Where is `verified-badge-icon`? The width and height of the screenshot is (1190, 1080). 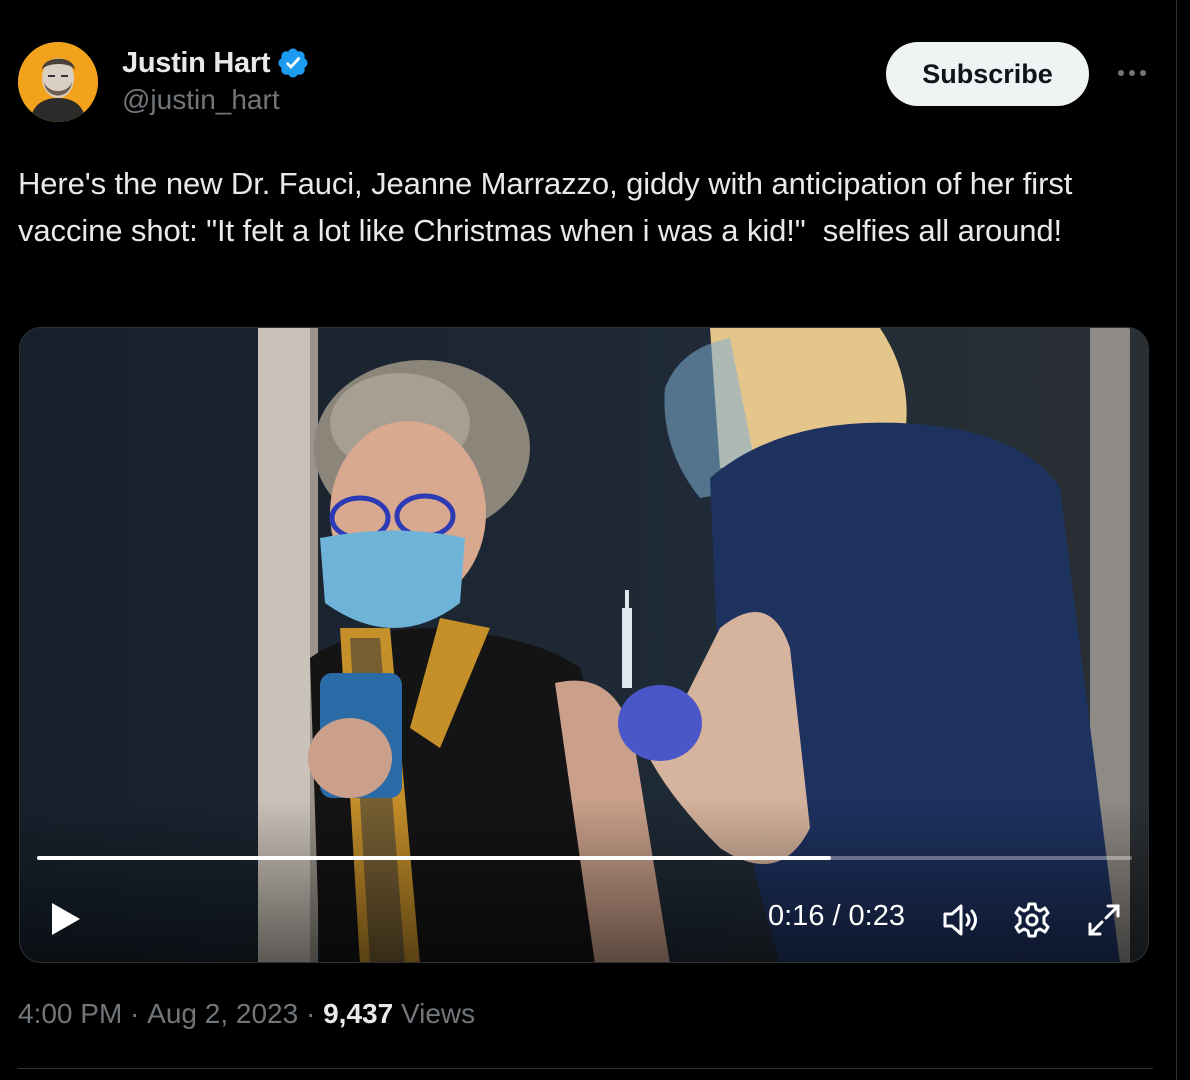 verified-badge-icon is located at coordinates (293, 63).